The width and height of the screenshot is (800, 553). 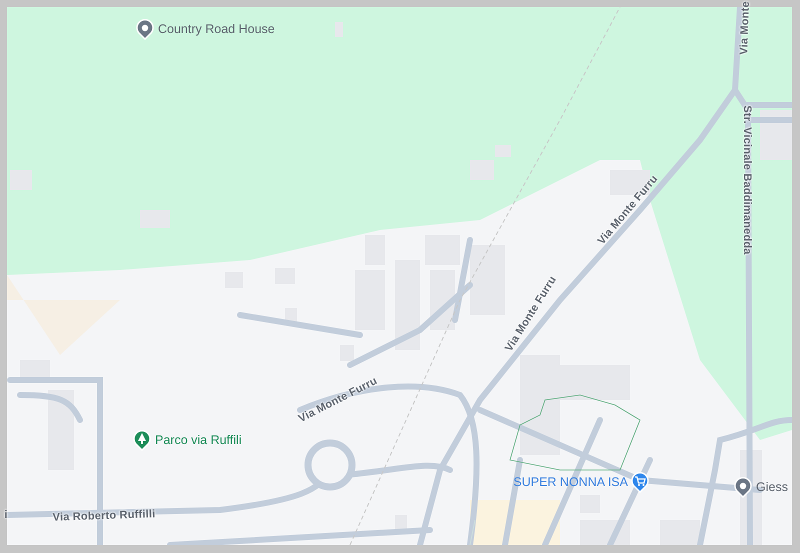 I want to click on street-label: Str. Vicinale Baddimanedda, so click(x=747, y=180).